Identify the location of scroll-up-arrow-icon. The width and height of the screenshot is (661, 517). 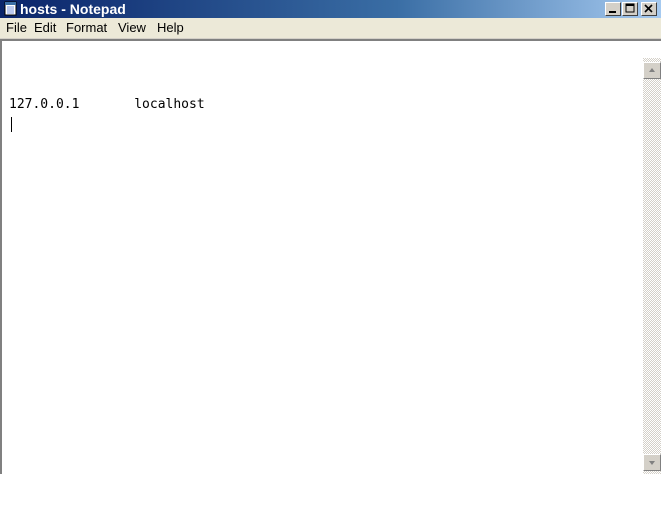
(652, 70).